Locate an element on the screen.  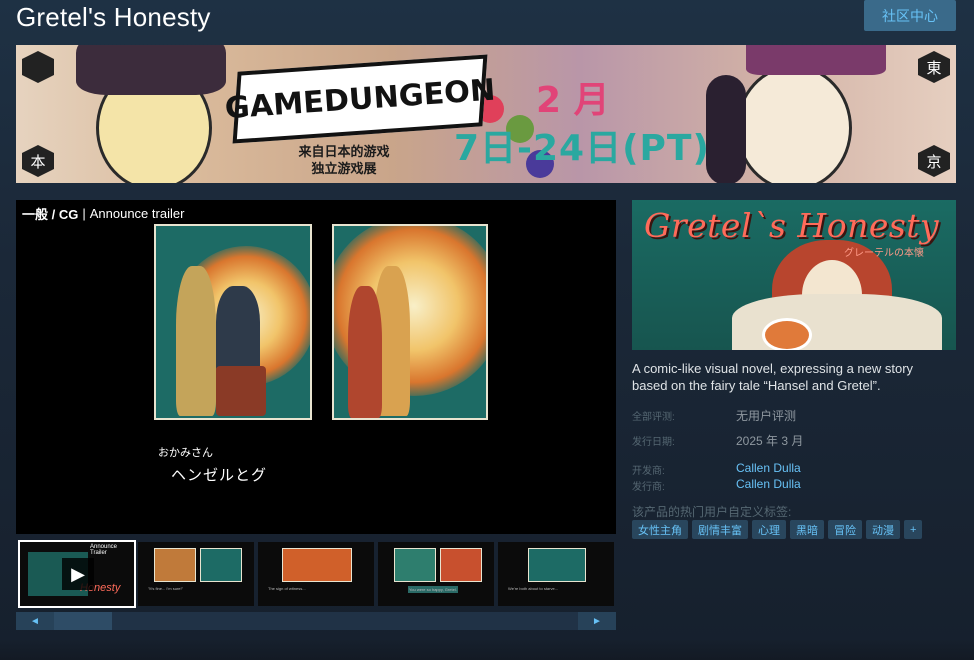
community-hub-button: 社区中心 is located at coordinates (910, 15).